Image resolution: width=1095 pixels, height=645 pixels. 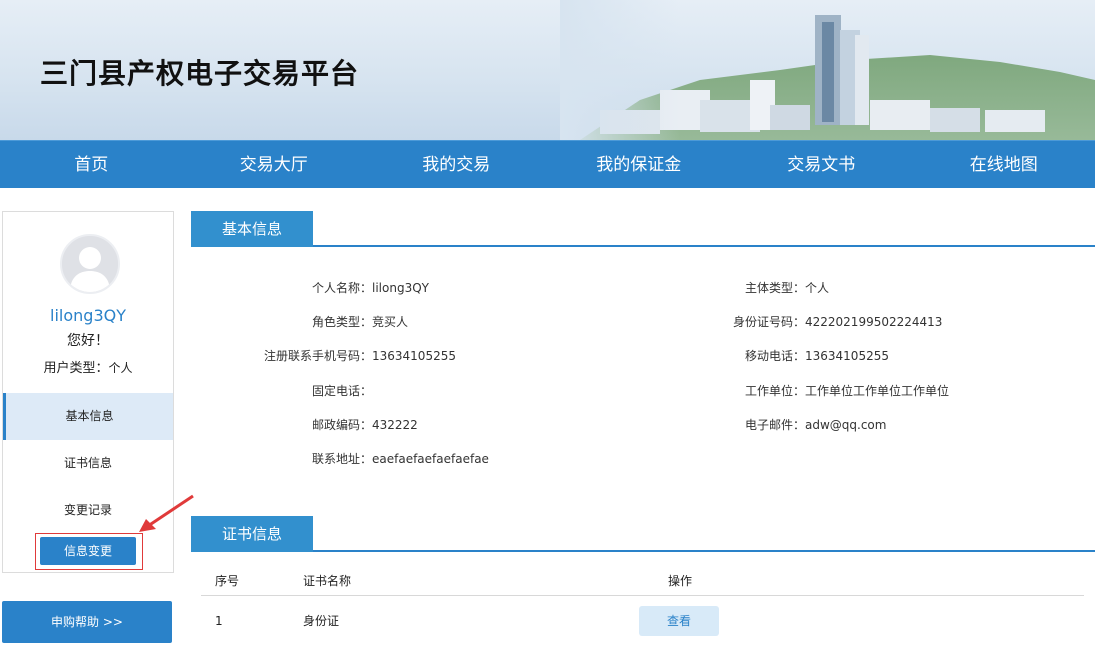 What do you see at coordinates (76, 368) in the screenshot?
I see `user-type-label: 用户类型：` at bounding box center [76, 368].